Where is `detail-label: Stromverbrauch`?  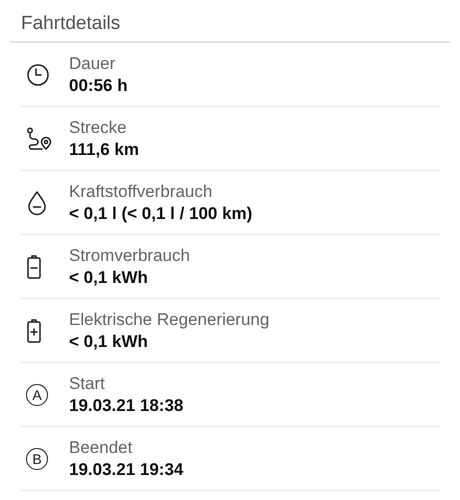
detail-label: Stromverbrauch is located at coordinates (129, 255).